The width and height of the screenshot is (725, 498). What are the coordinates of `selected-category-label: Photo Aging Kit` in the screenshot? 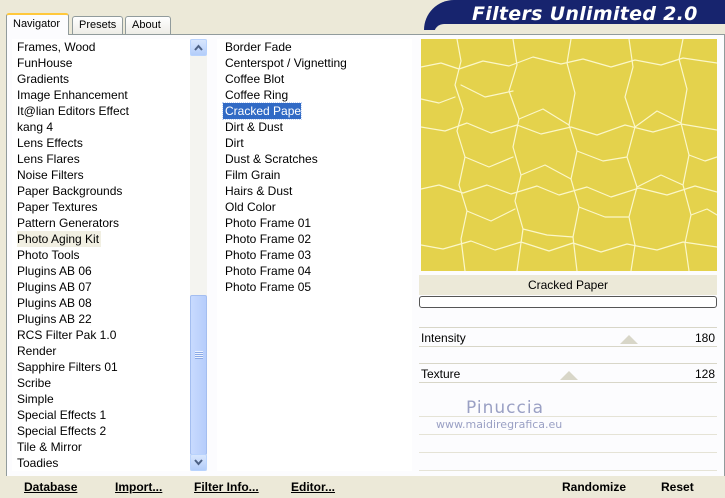 It's located at (59, 239).